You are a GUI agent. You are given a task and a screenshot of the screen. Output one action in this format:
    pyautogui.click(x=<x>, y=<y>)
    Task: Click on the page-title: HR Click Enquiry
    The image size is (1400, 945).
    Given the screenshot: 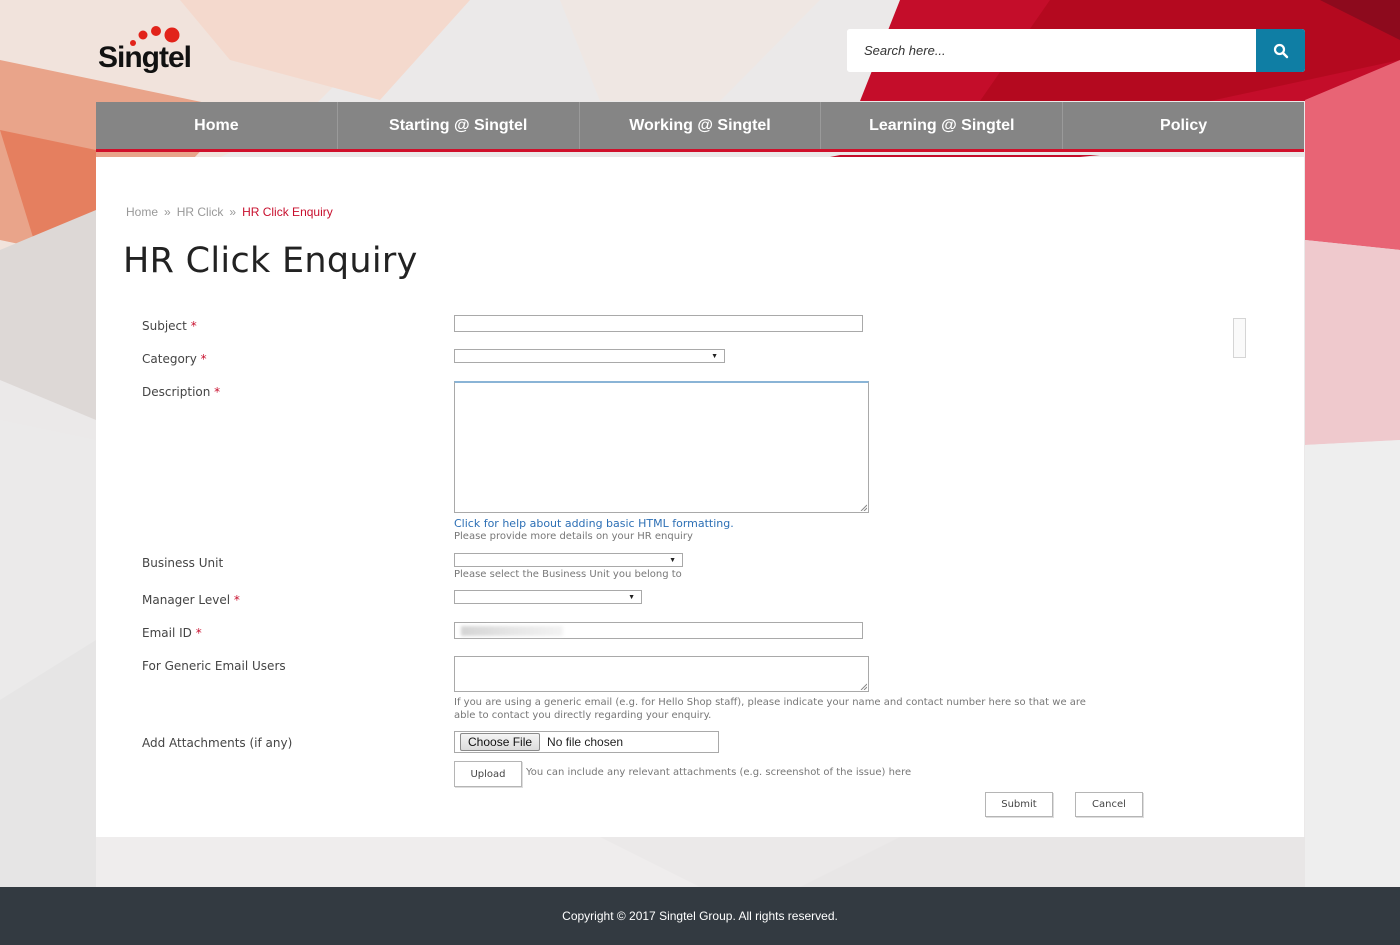 What is the action you would take?
    pyautogui.click(x=270, y=261)
    